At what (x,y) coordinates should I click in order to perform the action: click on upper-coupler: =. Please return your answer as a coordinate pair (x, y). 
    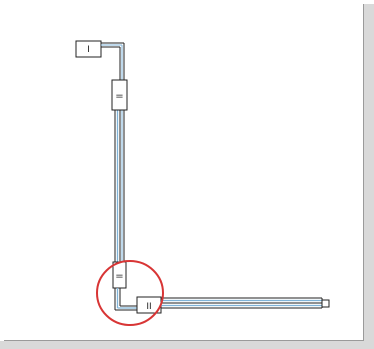
    Looking at the image, I should click on (119, 95).